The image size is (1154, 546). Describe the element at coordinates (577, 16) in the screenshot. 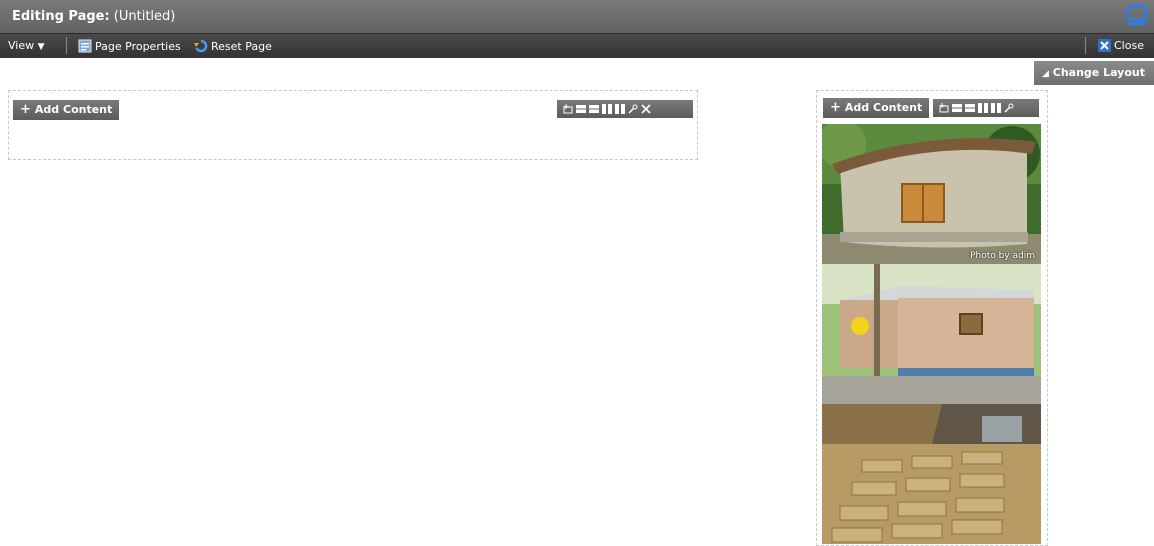

I see `page-header: Editing Page: (Untitled)` at that location.